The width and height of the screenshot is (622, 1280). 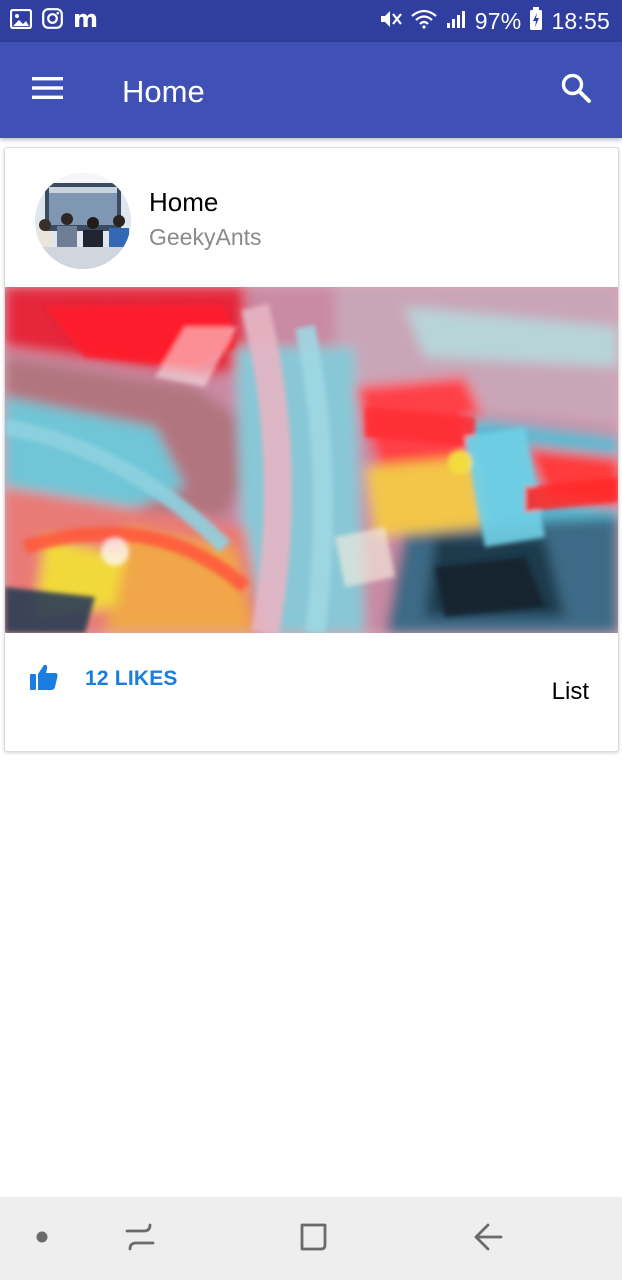 What do you see at coordinates (424, 21) in the screenshot?
I see `wifi-icon` at bounding box center [424, 21].